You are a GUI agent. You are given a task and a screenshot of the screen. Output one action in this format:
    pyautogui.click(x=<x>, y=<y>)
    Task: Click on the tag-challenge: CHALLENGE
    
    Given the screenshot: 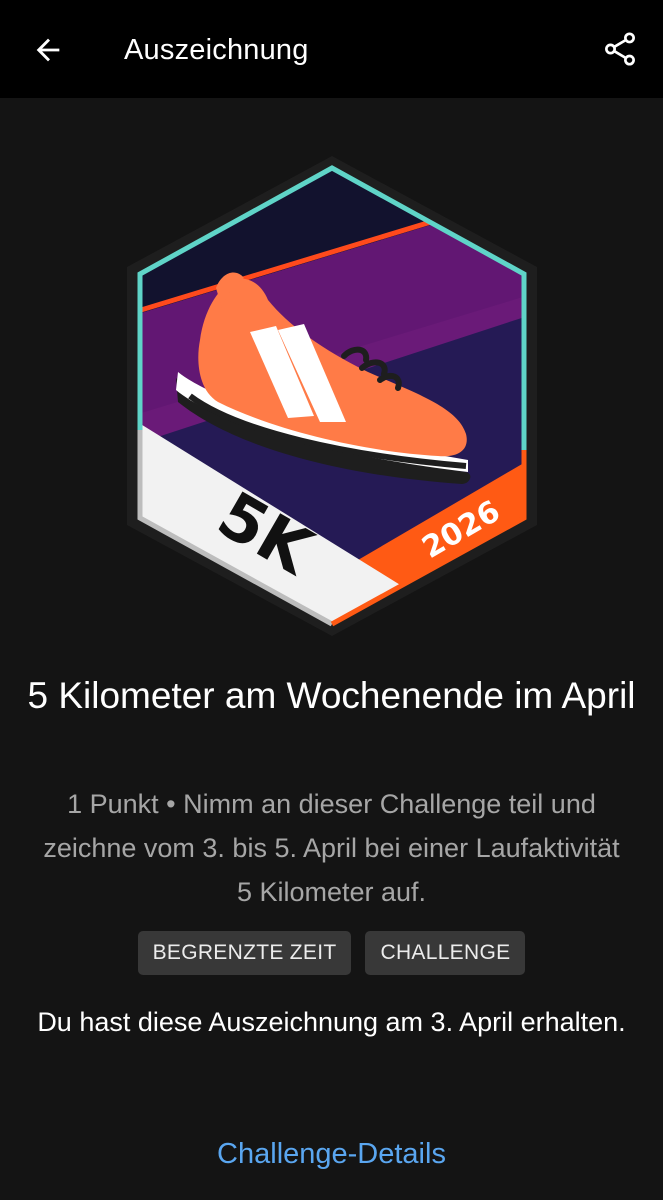 What is the action you would take?
    pyautogui.click(x=445, y=953)
    